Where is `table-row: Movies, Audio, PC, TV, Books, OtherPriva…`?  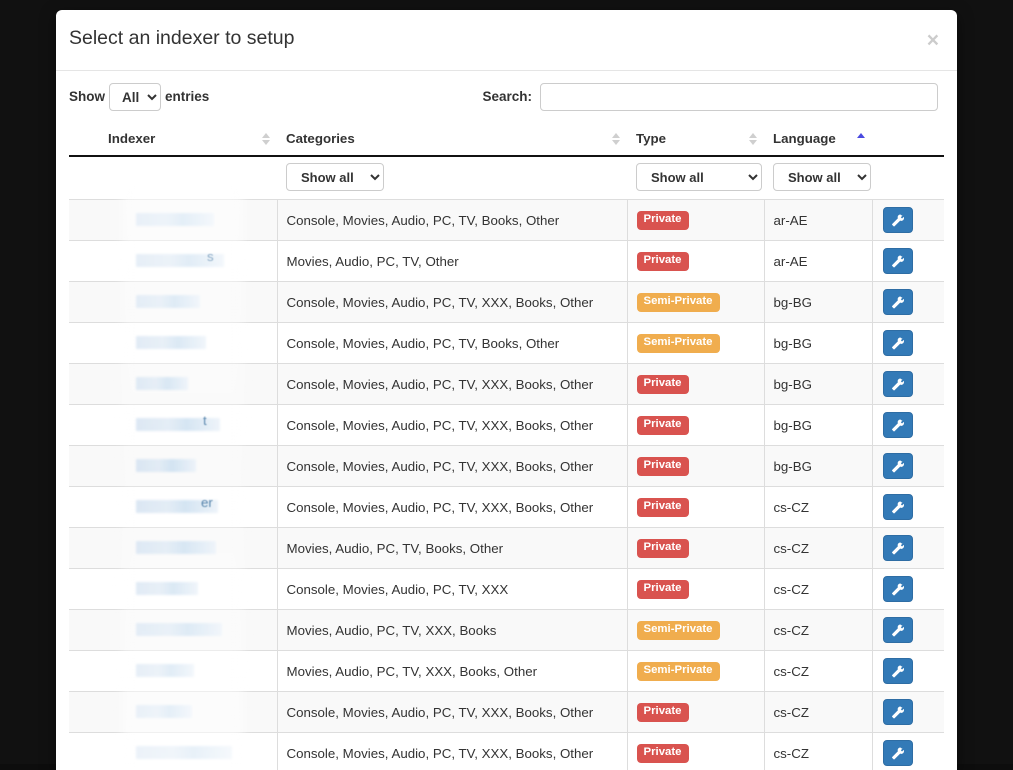 table-row: Movies, Audio, PC, TV, Books, OtherPriva… is located at coordinates (506, 548).